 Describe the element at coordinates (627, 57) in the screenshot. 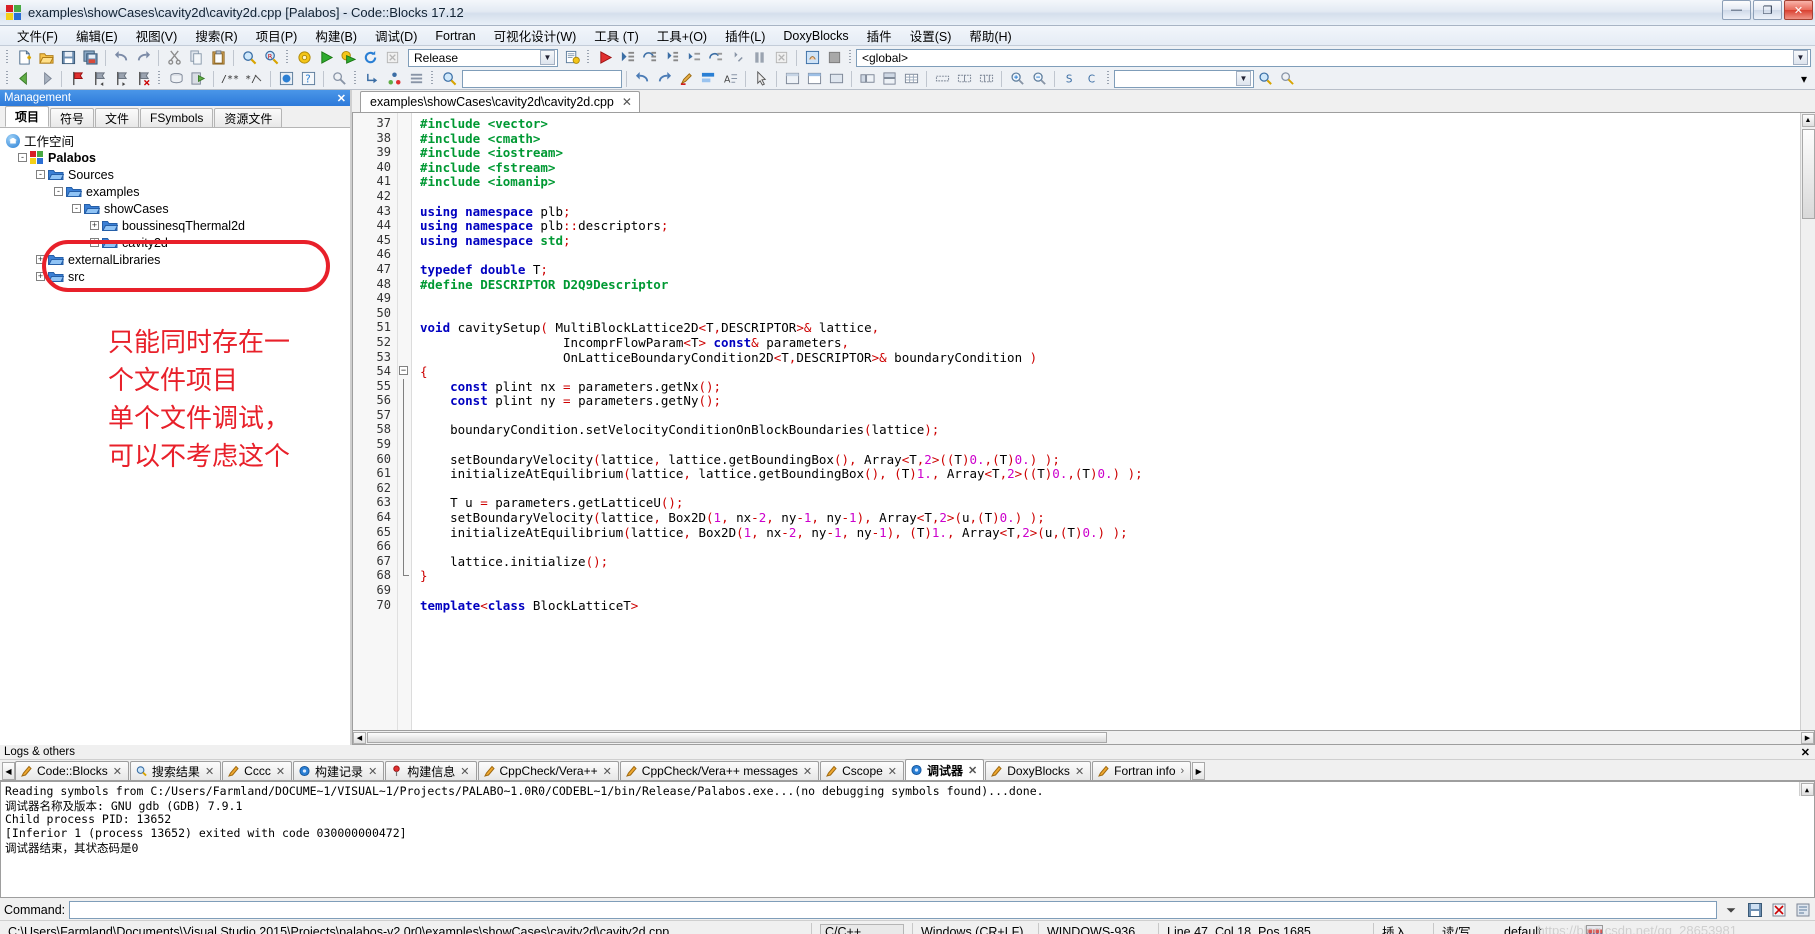

I see `debug-run-to-cursor-button` at that location.